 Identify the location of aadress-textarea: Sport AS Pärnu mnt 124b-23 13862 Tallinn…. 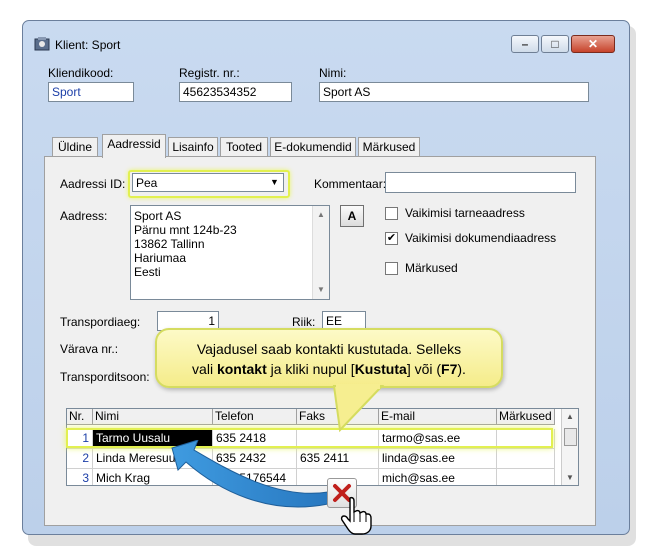
(230, 252).